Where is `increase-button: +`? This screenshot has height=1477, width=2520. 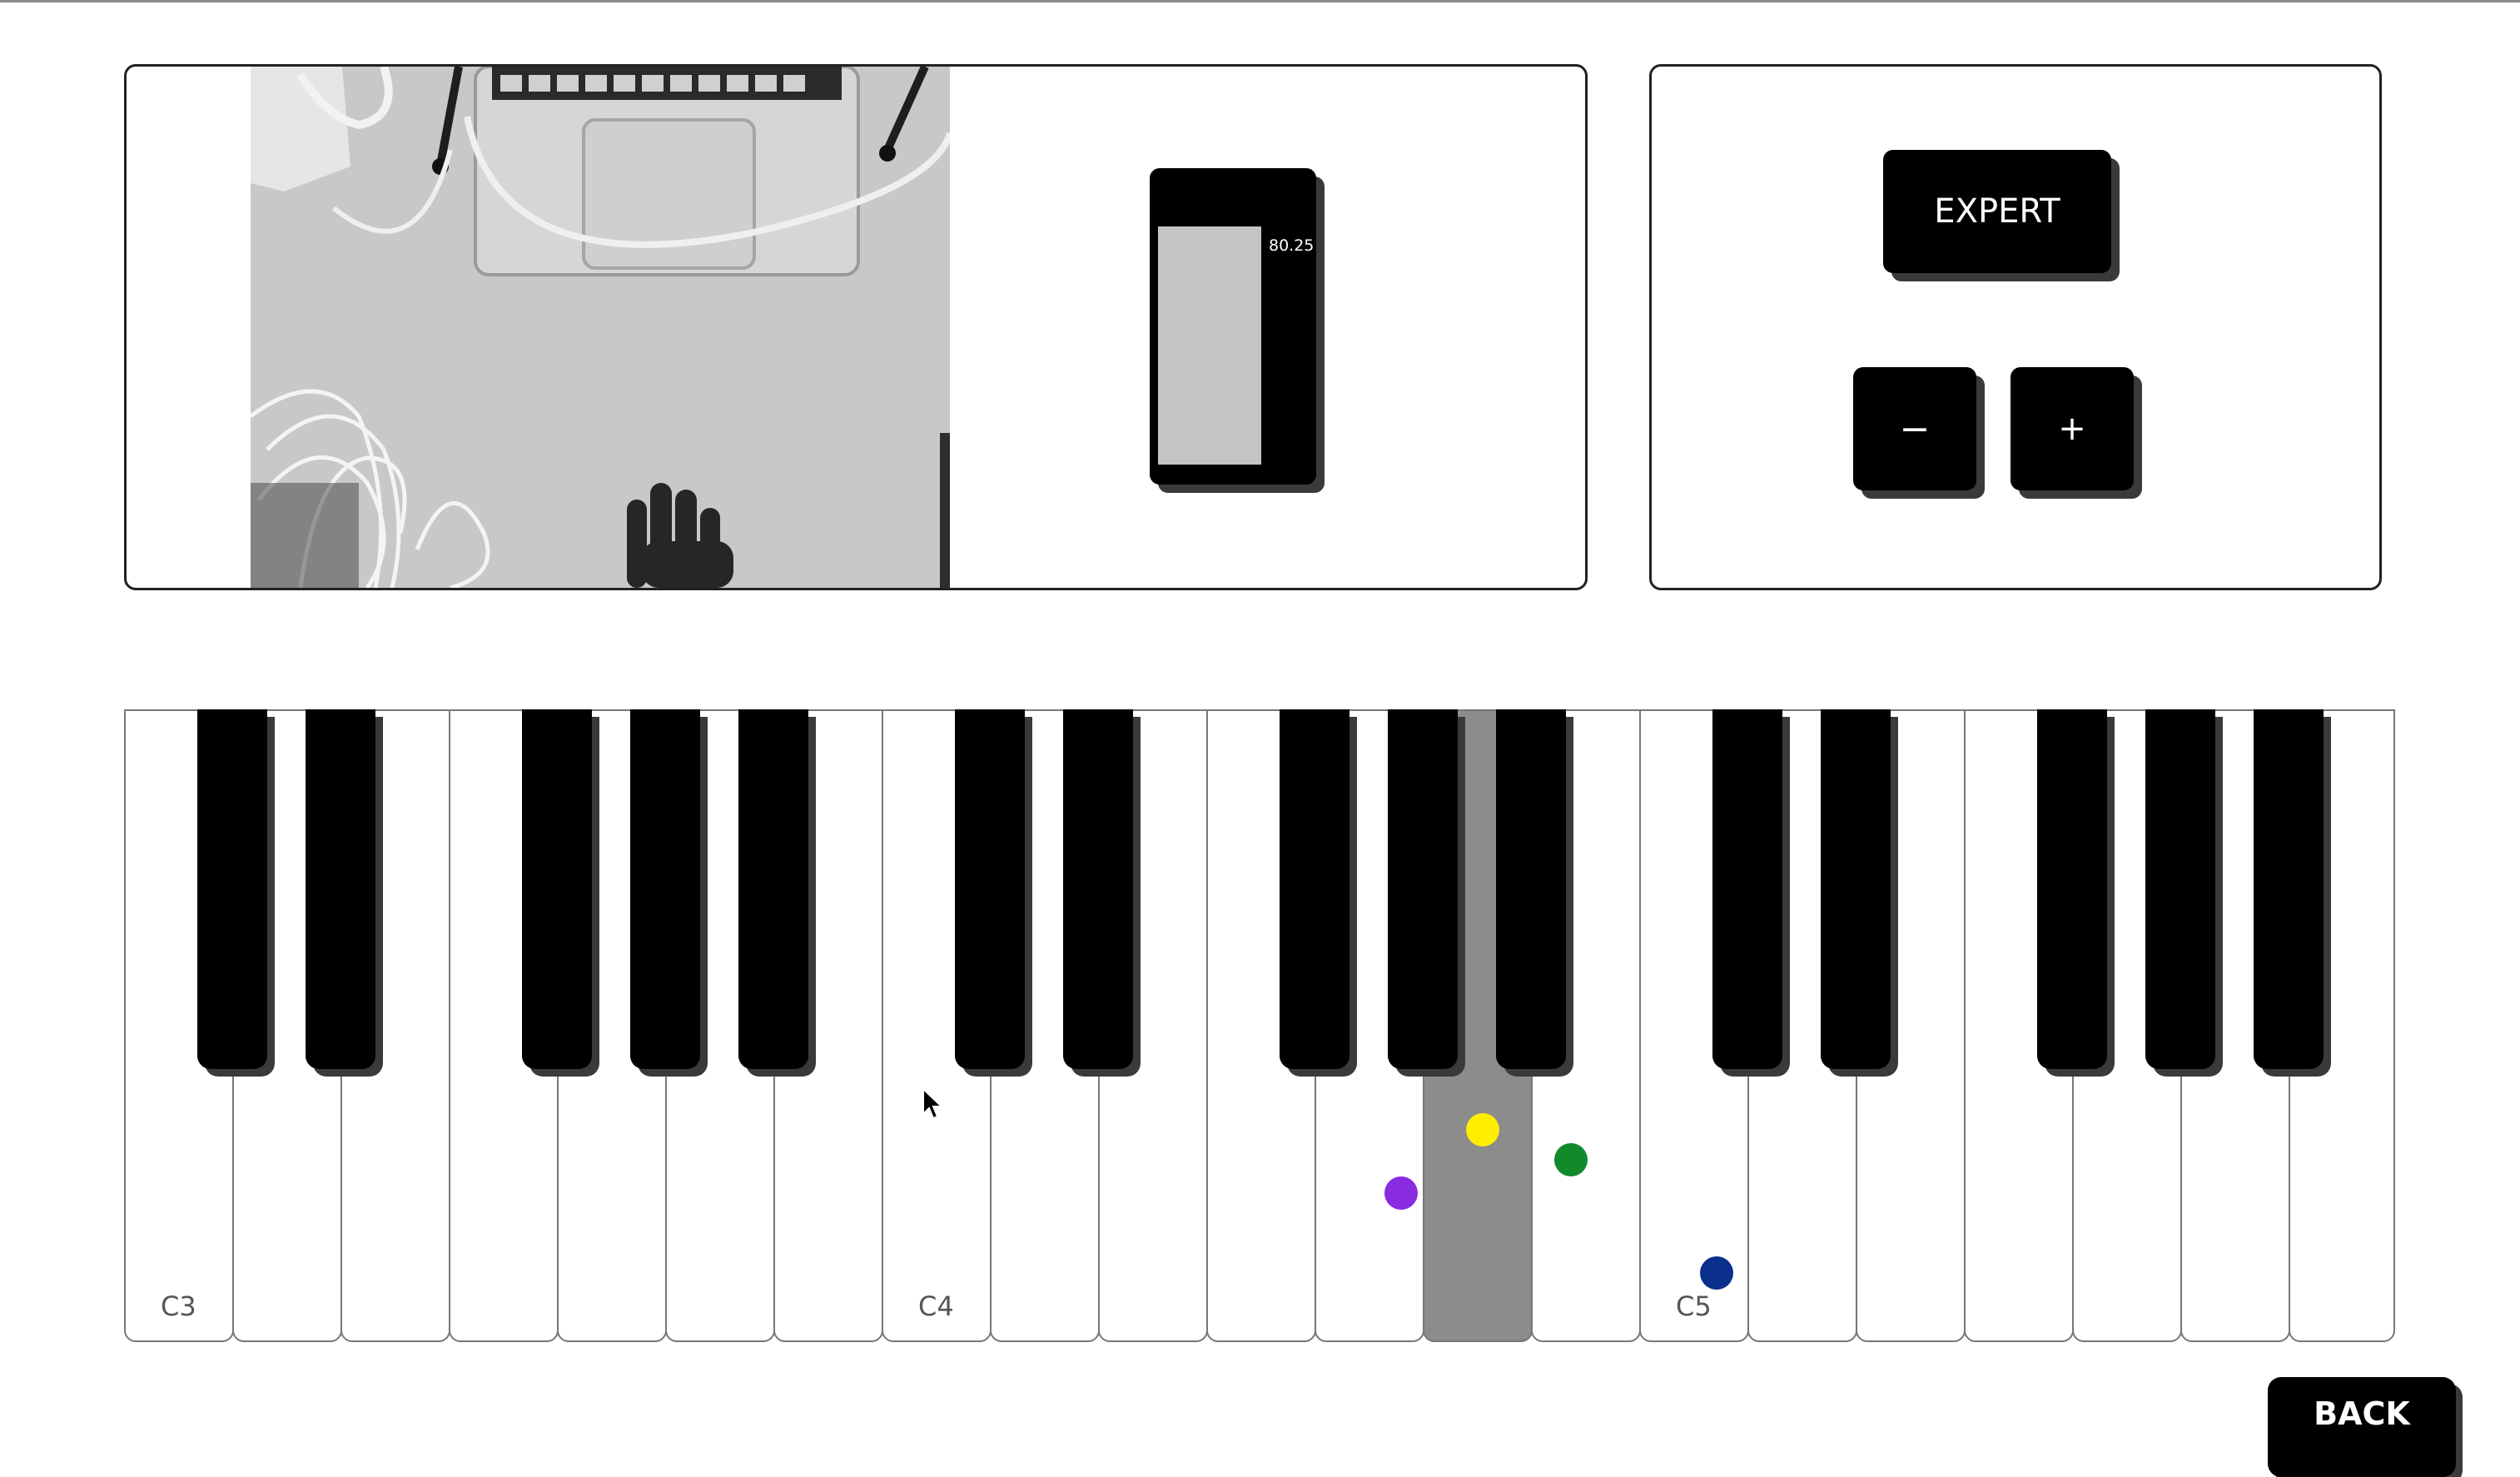 increase-button: + is located at coordinates (2072, 428).